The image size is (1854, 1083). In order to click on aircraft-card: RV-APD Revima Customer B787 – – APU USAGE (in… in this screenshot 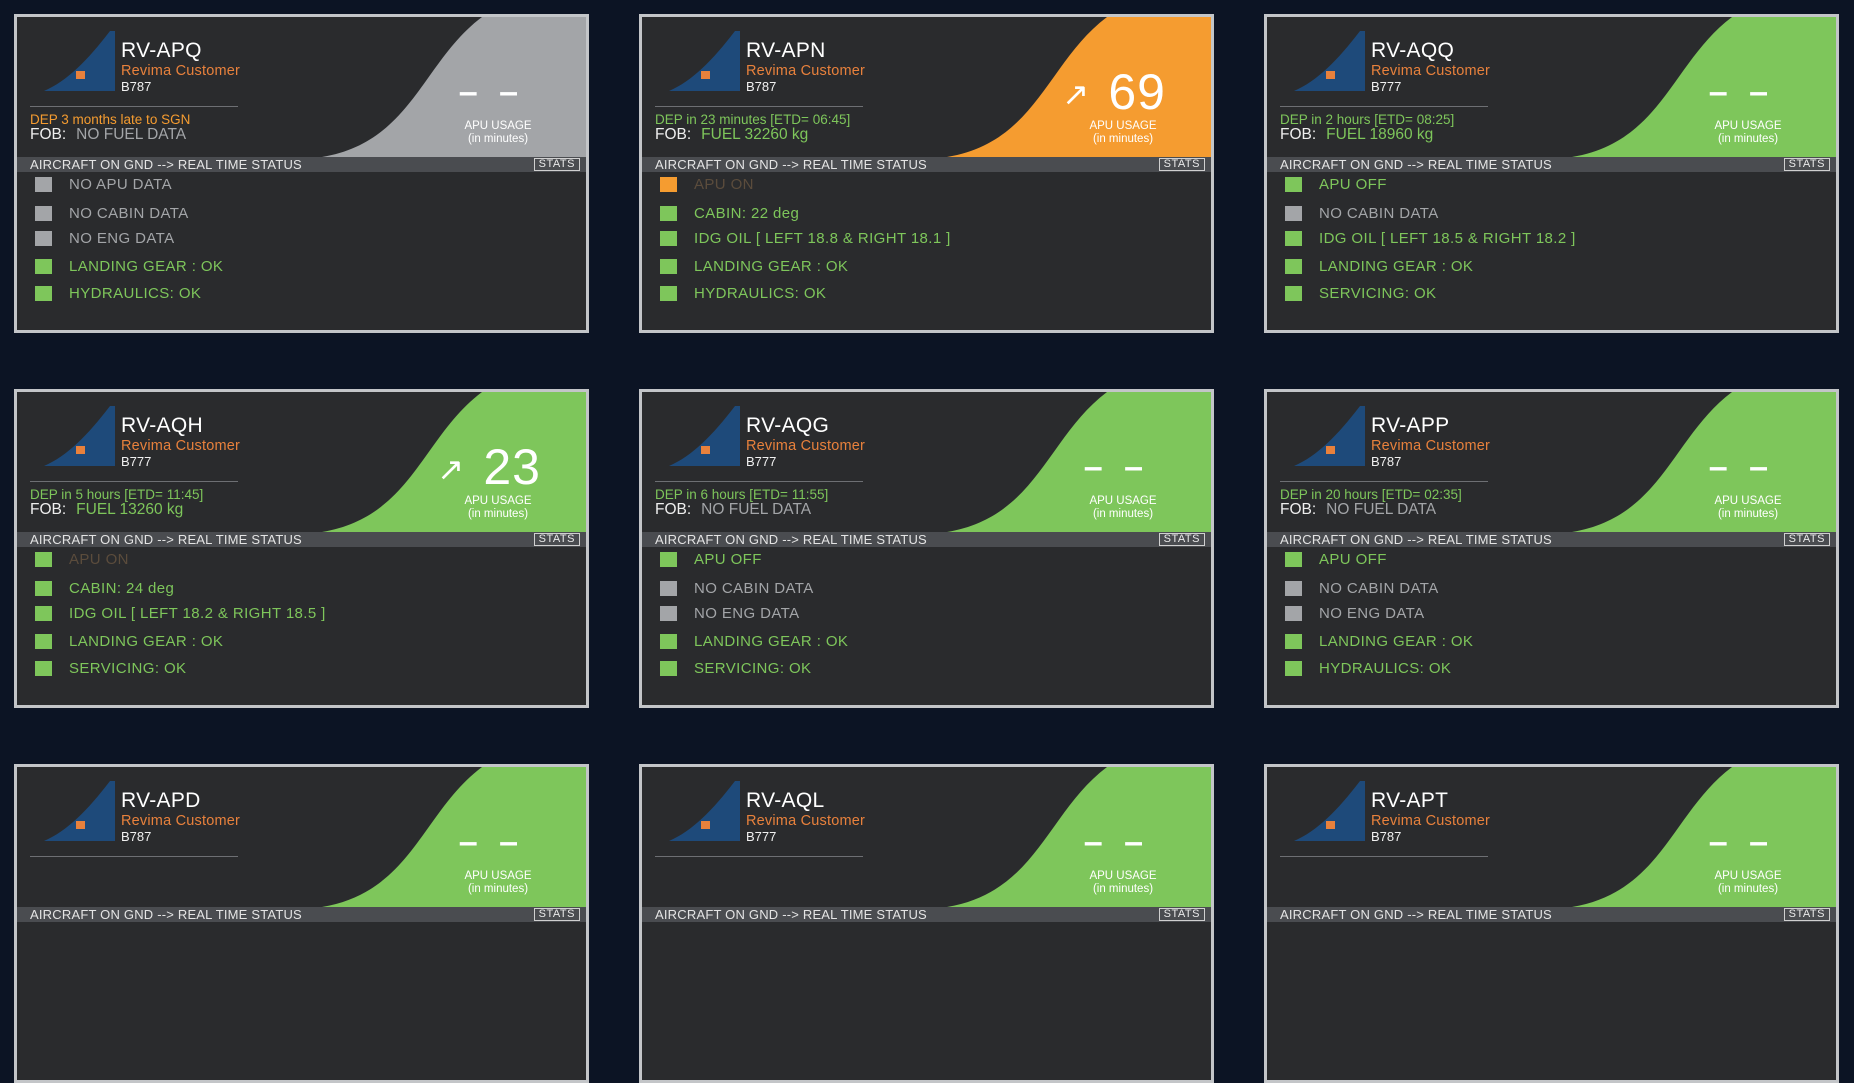, I will do `click(301, 923)`.